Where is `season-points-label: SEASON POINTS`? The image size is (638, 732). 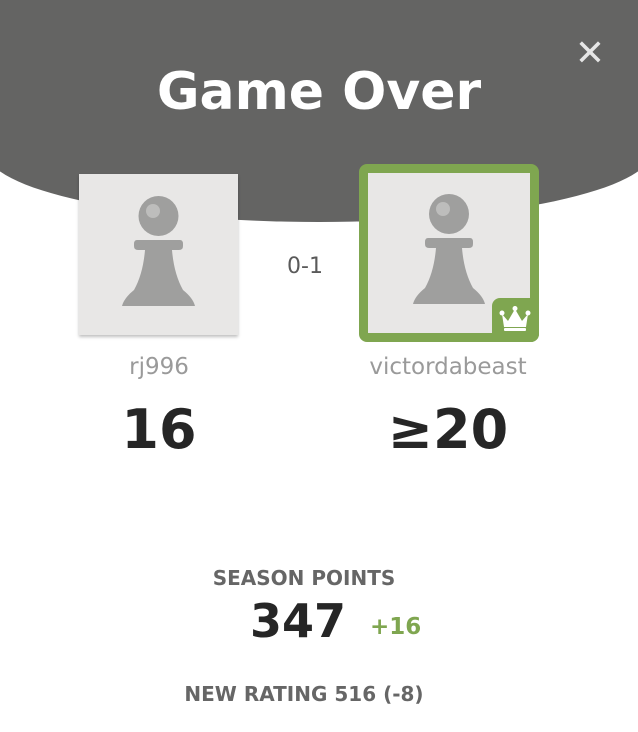 season-points-label: SEASON POINTS is located at coordinates (304, 578).